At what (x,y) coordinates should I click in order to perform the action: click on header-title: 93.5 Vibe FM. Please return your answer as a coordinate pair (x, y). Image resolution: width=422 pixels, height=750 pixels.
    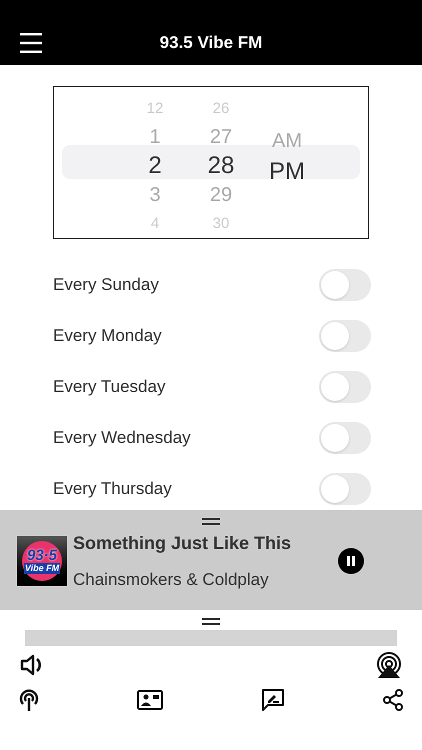
    Looking at the image, I should click on (211, 43).